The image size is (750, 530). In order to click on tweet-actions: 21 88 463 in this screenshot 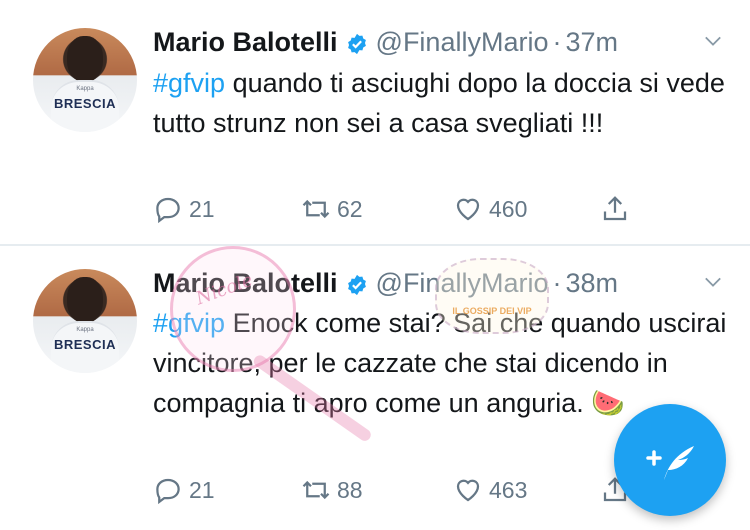, I will do `click(403, 490)`.